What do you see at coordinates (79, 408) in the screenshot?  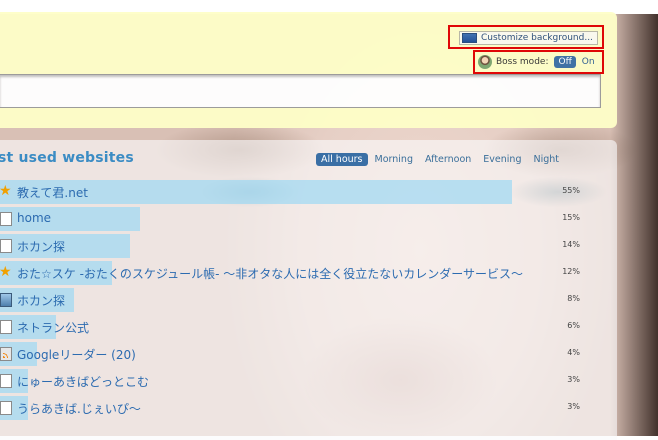 I see `site-link: うらあきば.じぇいぴ～` at bounding box center [79, 408].